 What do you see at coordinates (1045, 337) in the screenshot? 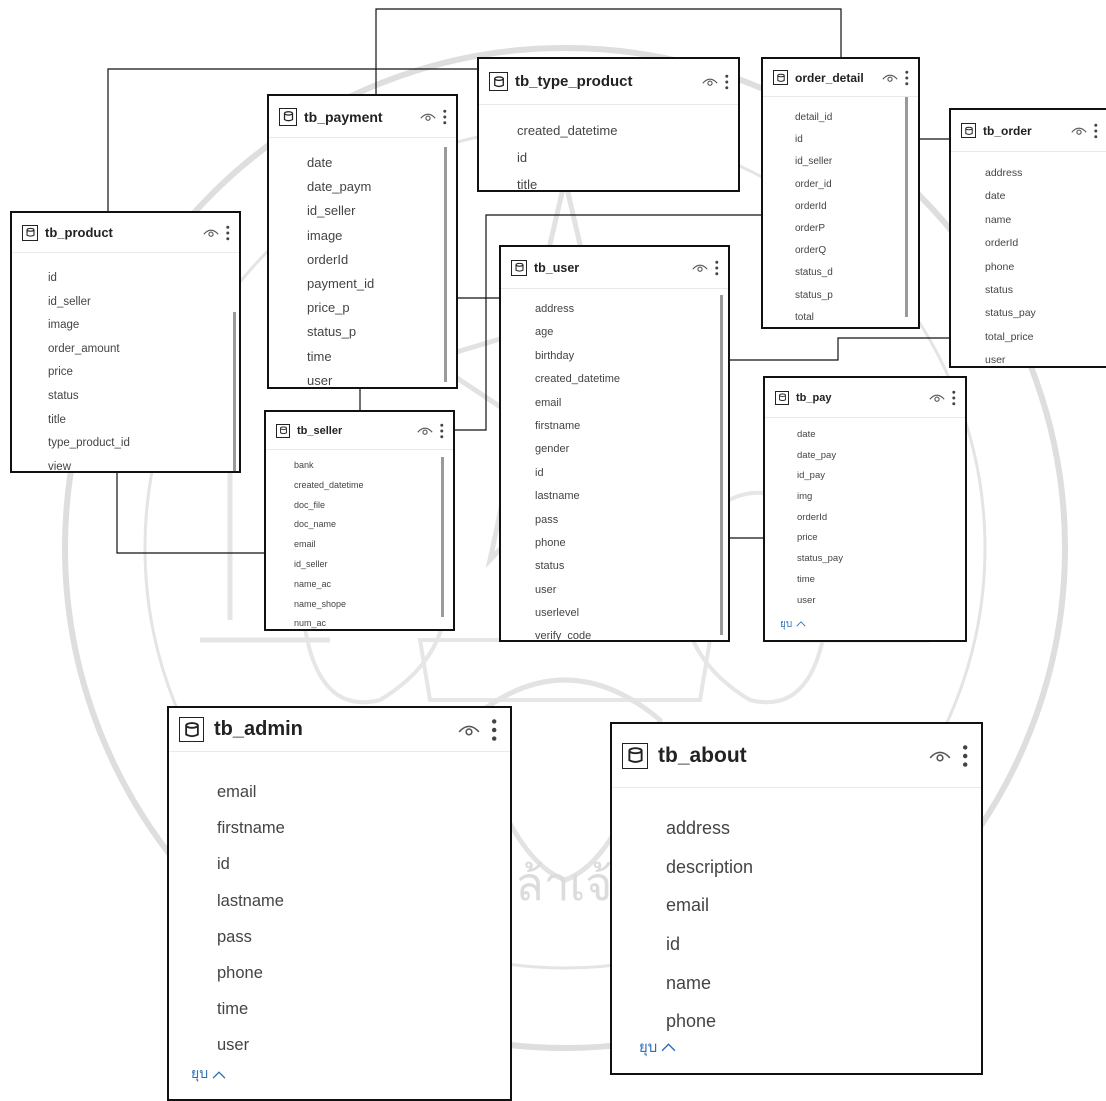
I see `field-total_price: total_price` at bounding box center [1045, 337].